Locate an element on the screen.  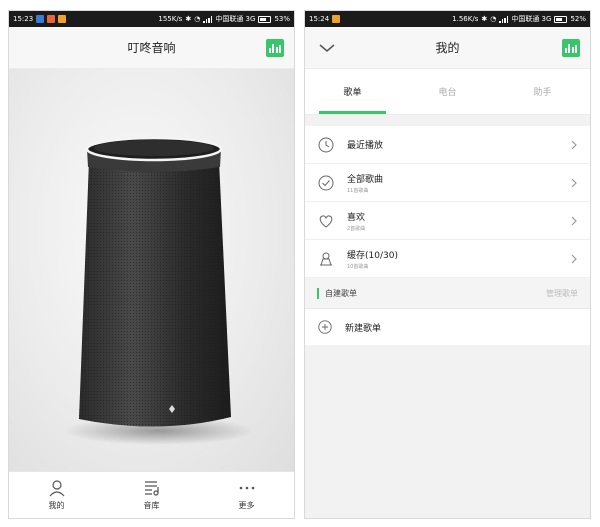
plus-circle-icon is located at coordinates (325, 327).